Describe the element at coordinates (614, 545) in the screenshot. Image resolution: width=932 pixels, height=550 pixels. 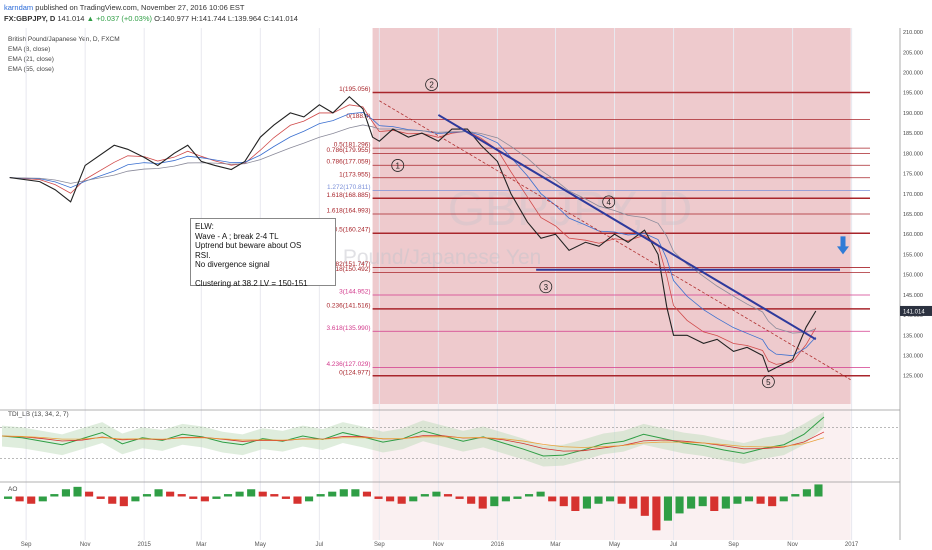
I see `x-tick-label: May` at that location.